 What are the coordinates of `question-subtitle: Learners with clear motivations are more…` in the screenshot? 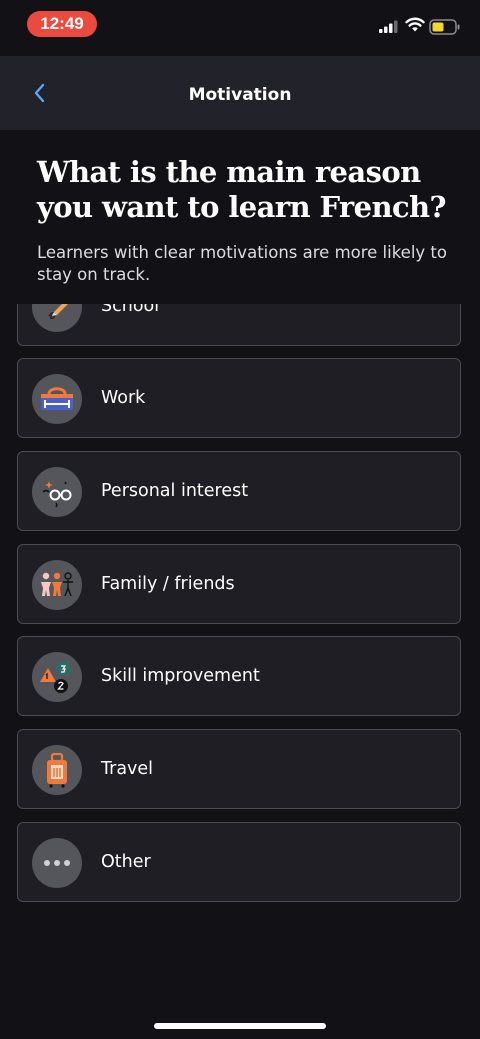 It's located at (242, 263).